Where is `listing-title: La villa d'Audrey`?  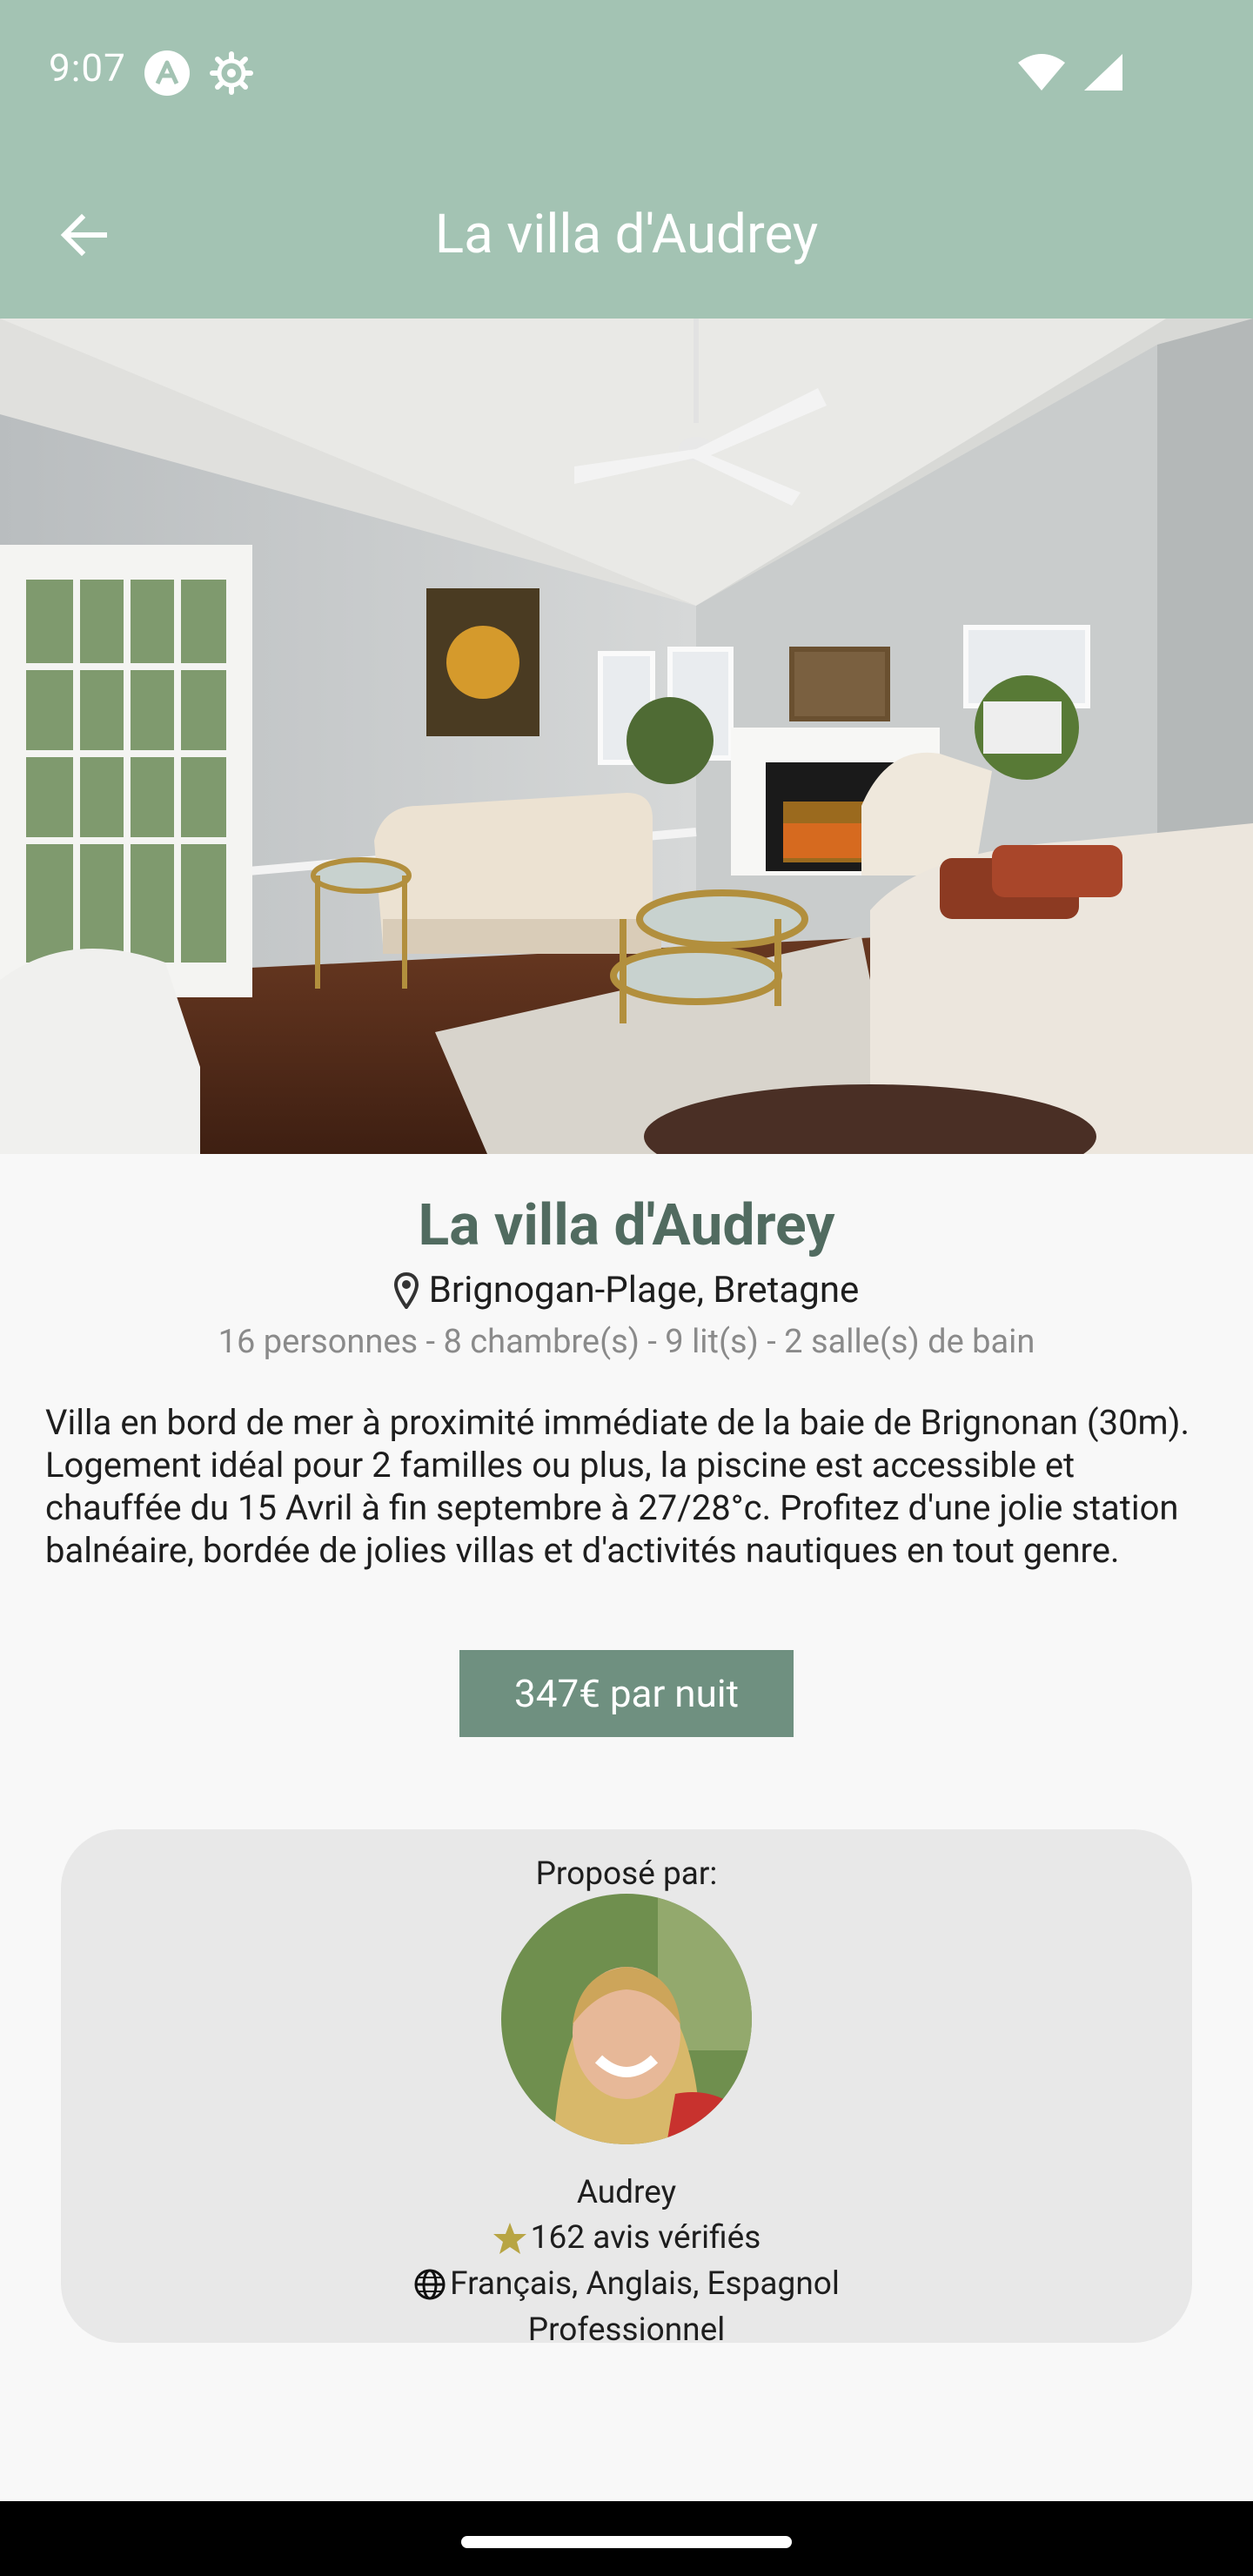
listing-title: La villa d'Audrey is located at coordinates (626, 1225).